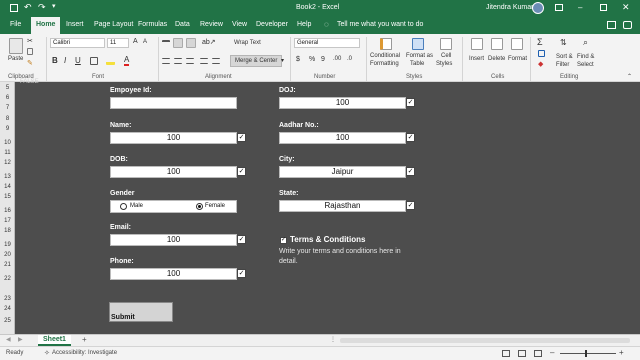 The image size is (640, 360). I want to click on find-select-label: Select, so click(585, 65).